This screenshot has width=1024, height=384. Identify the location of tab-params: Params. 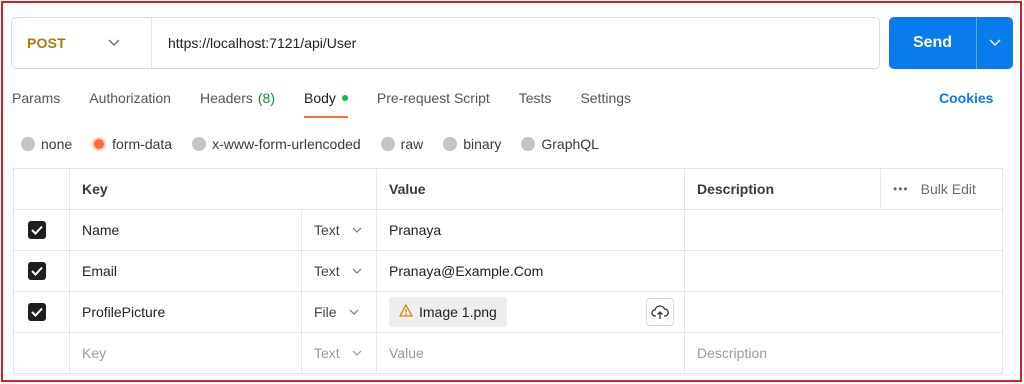
(36, 103).